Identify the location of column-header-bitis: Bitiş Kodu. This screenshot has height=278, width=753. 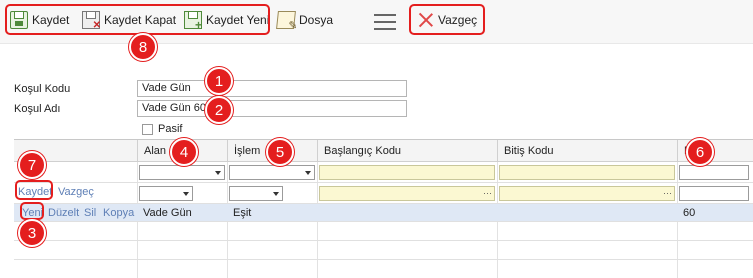
(587, 151).